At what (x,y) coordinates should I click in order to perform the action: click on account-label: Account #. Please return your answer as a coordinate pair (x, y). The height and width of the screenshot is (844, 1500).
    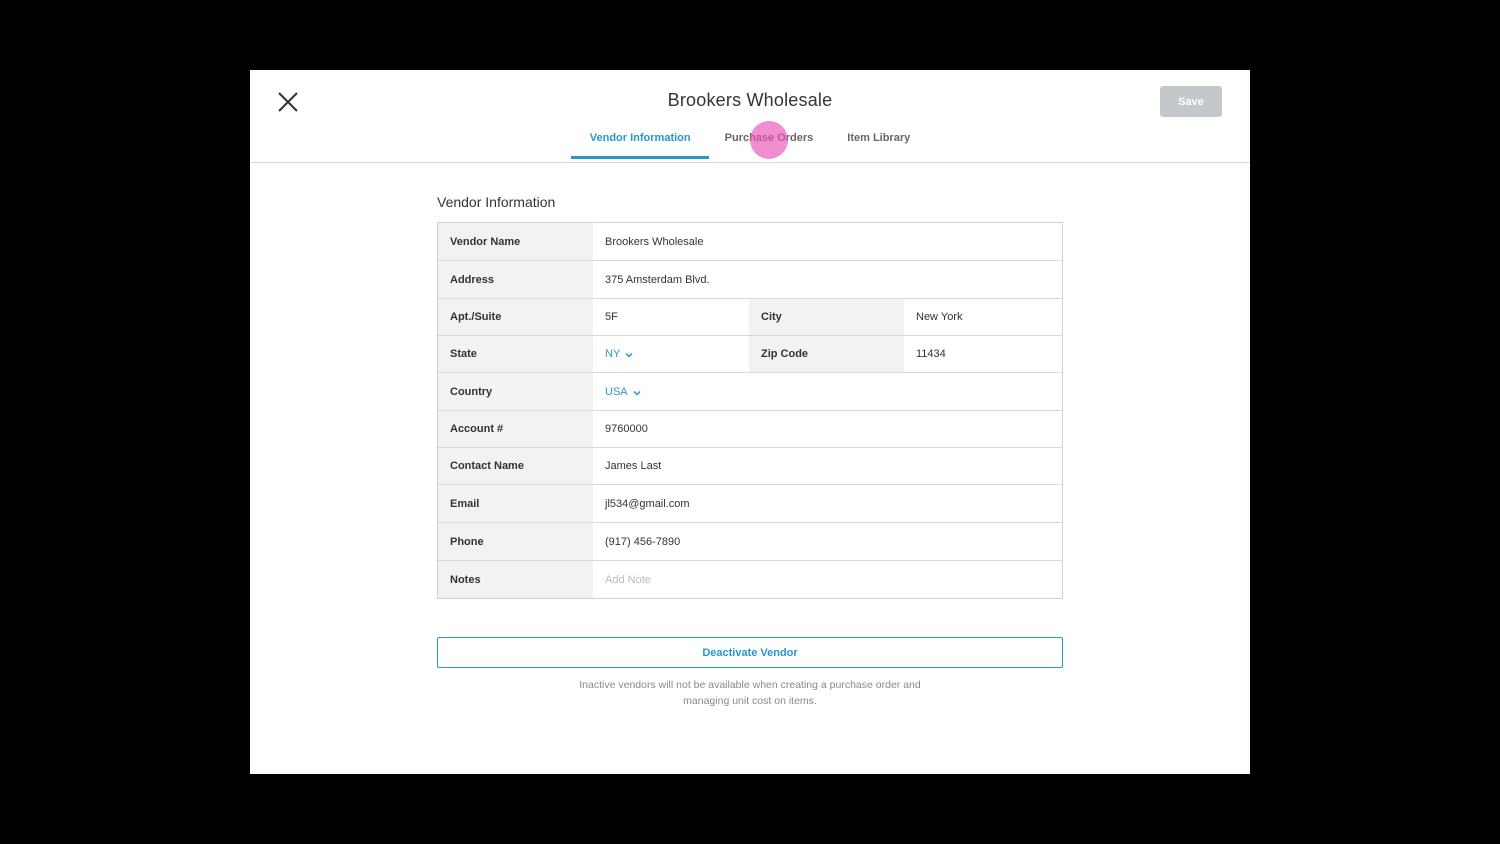
    Looking at the image, I should click on (515, 429).